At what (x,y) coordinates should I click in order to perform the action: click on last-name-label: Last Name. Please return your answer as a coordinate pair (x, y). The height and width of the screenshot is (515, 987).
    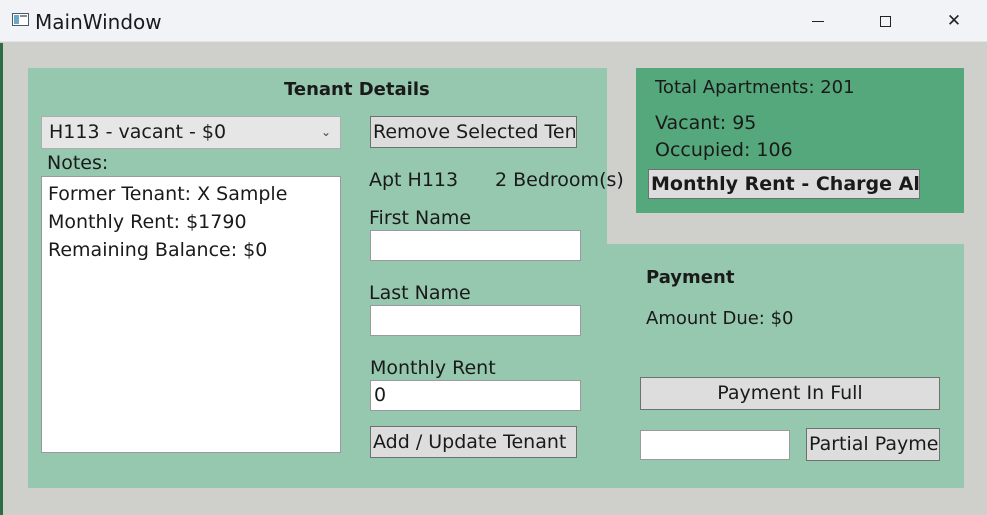
    Looking at the image, I should click on (420, 293).